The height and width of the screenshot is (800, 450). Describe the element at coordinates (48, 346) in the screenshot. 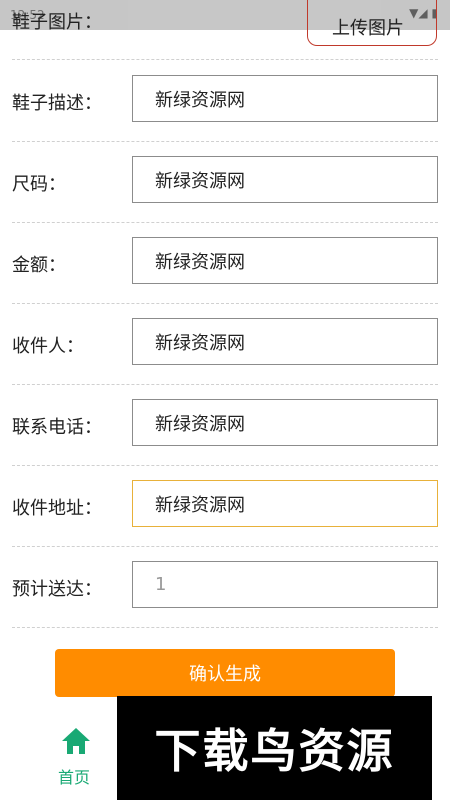

I see `recipient-label: 收件人：` at that location.